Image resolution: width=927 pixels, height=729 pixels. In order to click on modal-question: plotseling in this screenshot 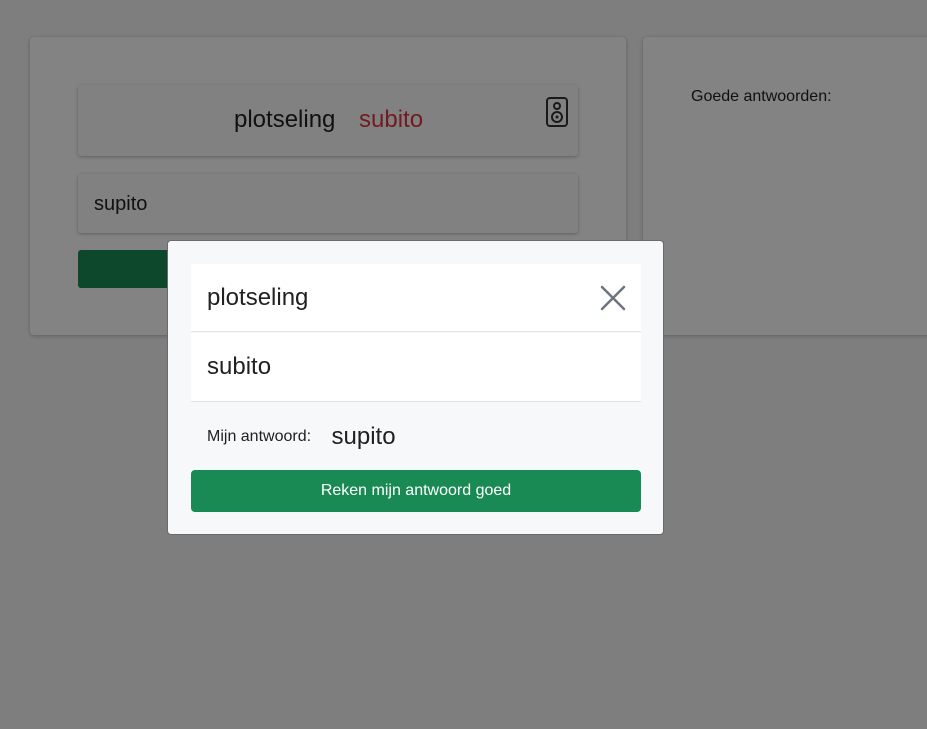, I will do `click(258, 297)`.